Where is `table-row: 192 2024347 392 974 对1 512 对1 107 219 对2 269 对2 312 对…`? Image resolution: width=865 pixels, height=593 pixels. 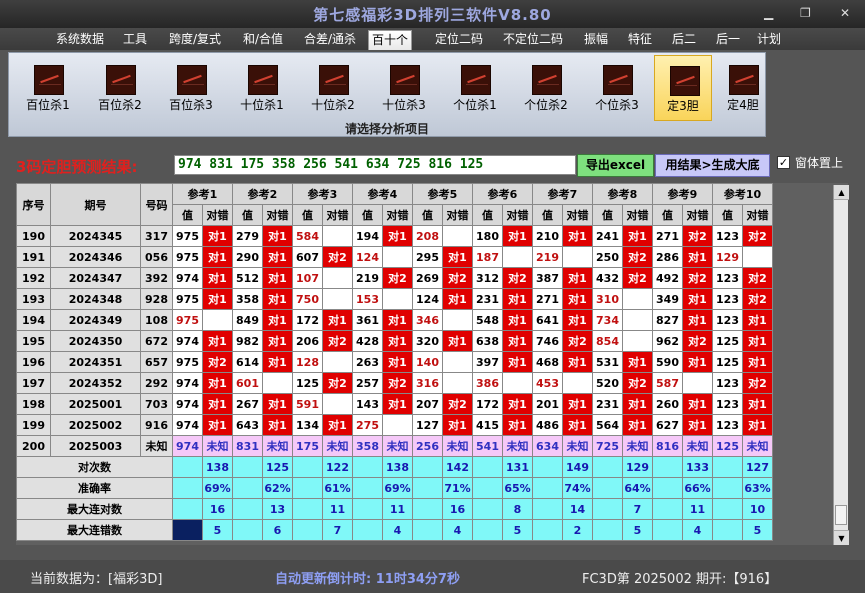 table-row: 192 2024347 392 974 对1 512 对1 107 219 对2 269 对2 312 对… is located at coordinates (394, 278).